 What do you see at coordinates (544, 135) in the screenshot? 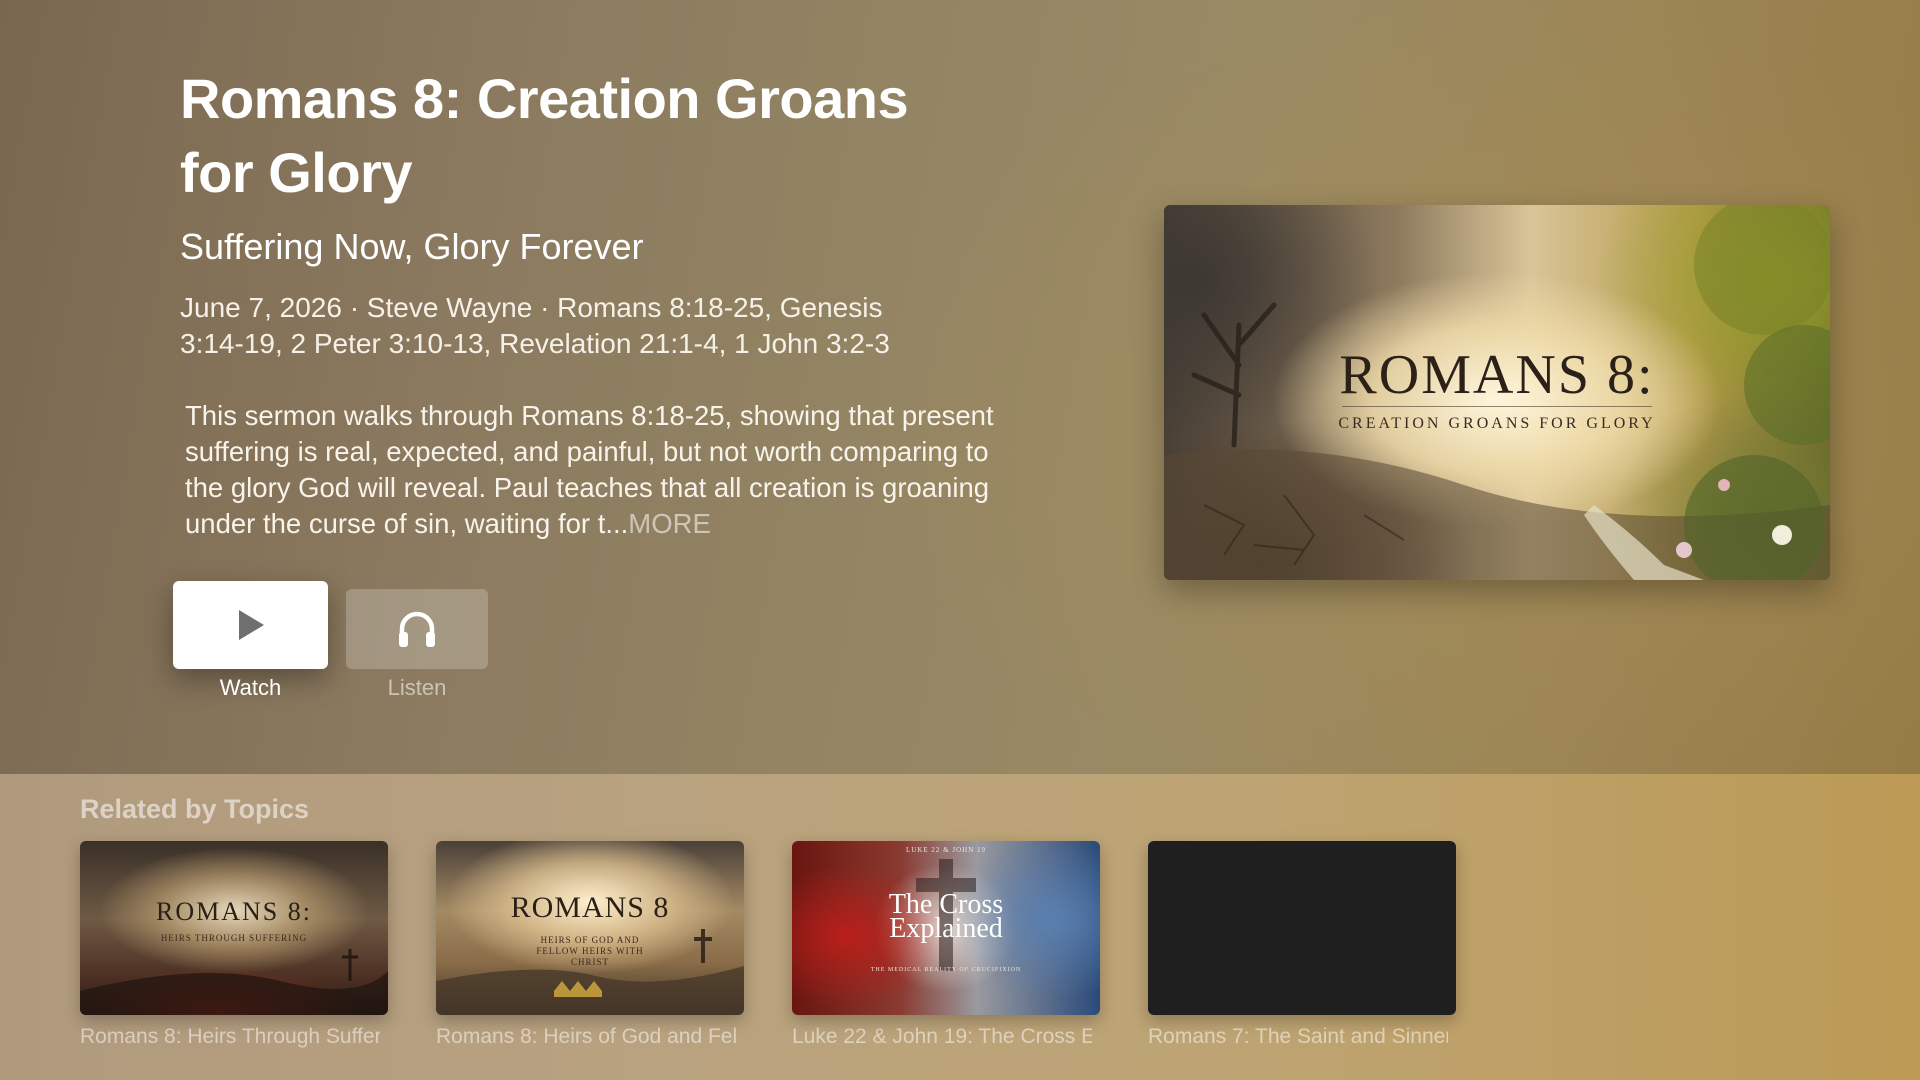
I see `sermon-title: Romans 8: Creation Groans for Glory` at bounding box center [544, 135].